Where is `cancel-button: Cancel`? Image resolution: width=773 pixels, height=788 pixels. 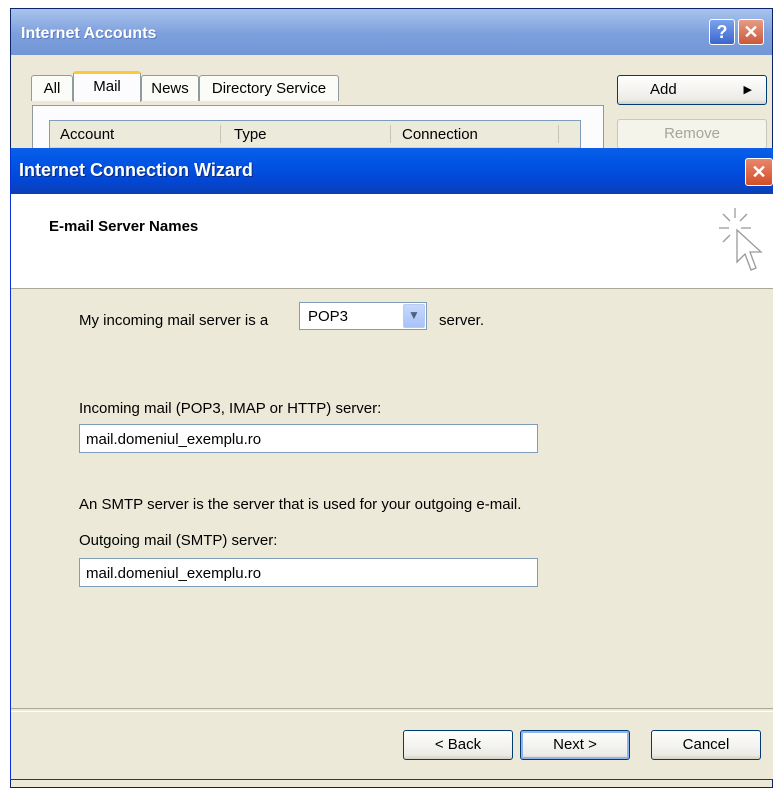
cancel-button: Cancel is located at coordinates (706, 745).